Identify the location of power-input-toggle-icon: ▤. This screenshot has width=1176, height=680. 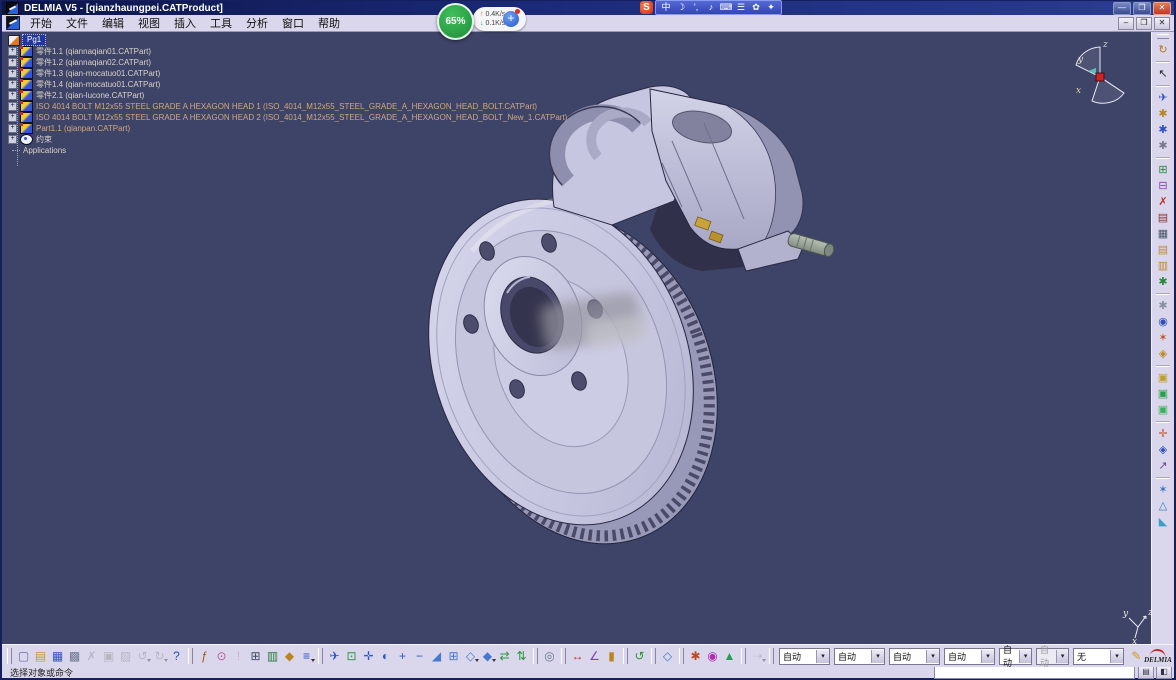
(1146, 672).